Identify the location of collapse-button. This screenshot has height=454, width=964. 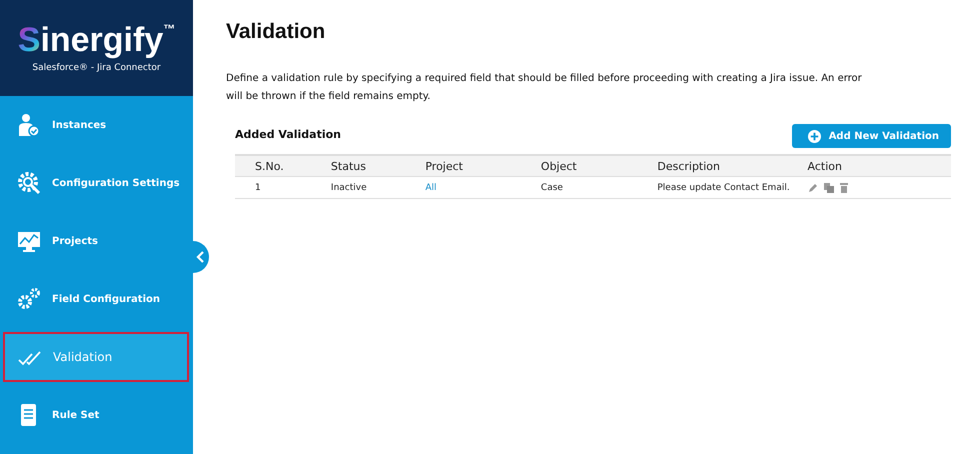
(201, 257).